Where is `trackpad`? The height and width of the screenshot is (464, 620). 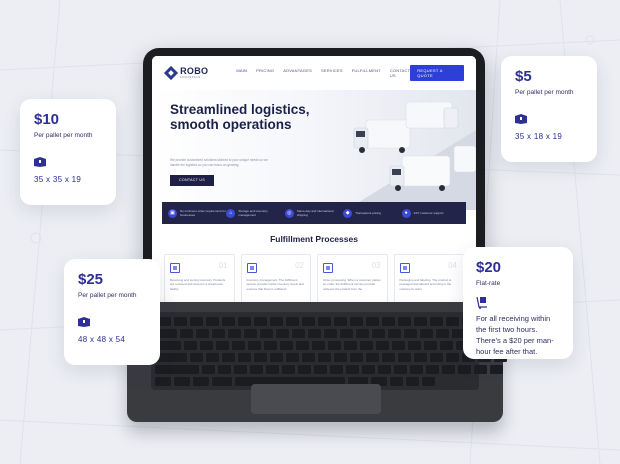 trackpad is located at coordinates (316, 399).